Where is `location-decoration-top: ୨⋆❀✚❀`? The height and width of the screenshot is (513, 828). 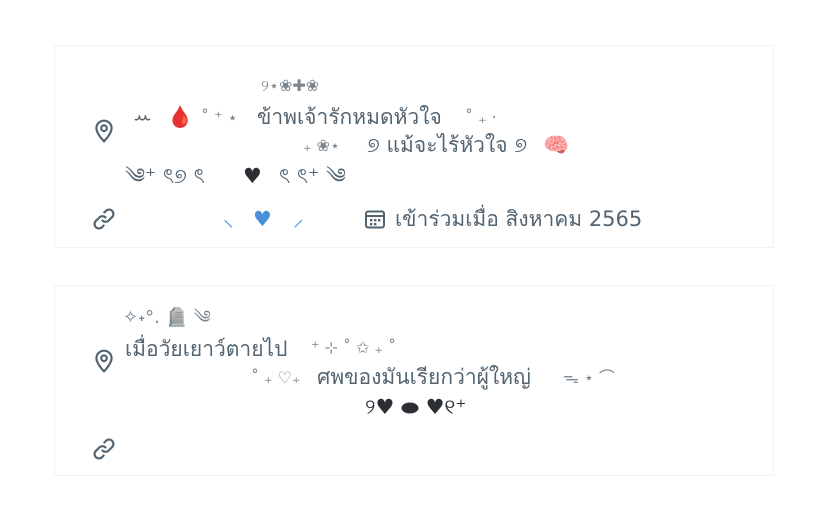
location-decoration-top: ୨⋆❀✚❀ is located at coordinates (290, 85).